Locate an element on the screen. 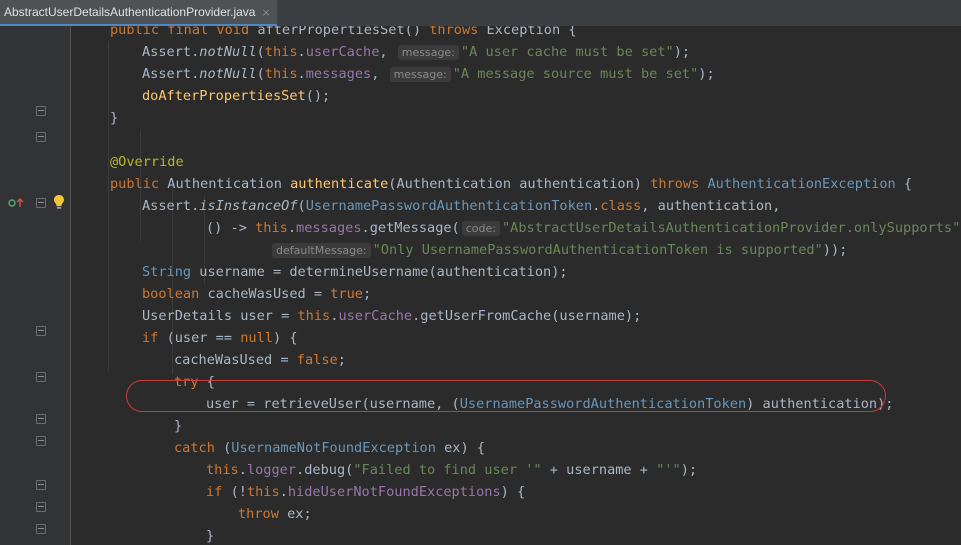 The image size is (961, 545). code-line: doAfterPropertiesSet(); is located at coordinates (236, 96).